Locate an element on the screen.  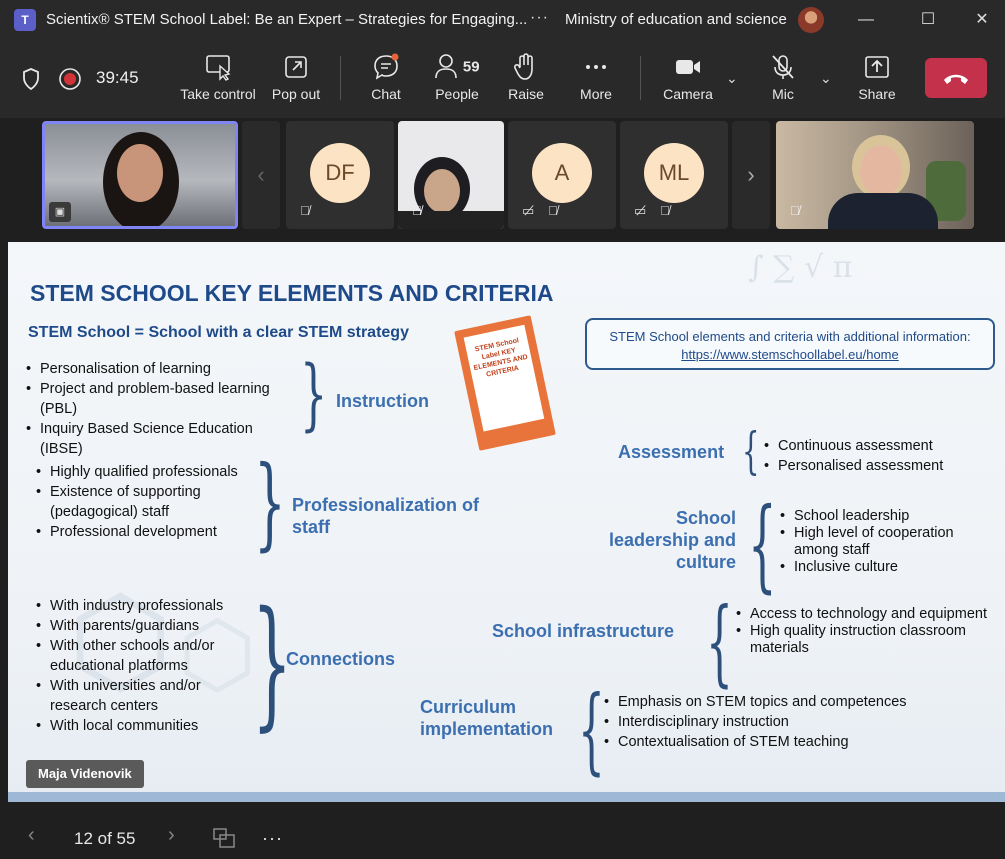
mic-options-chevron-icon: ⌄ is located at coordinates (826, 78).